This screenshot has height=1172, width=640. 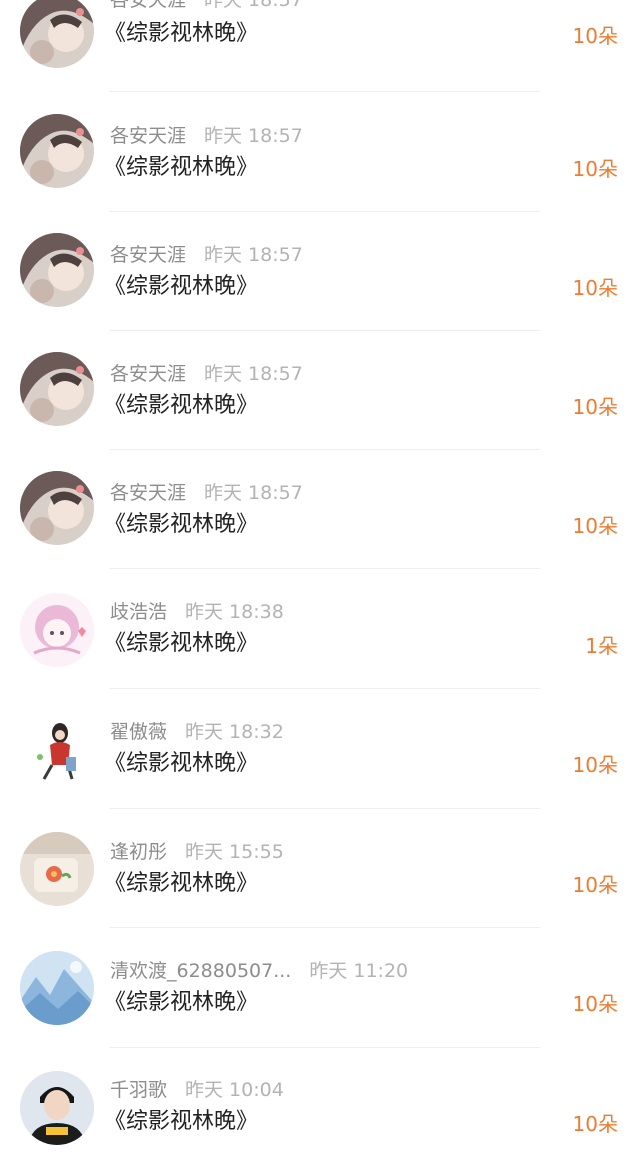 I want to click on flower-cake-icon, so click(x=57, y=869).